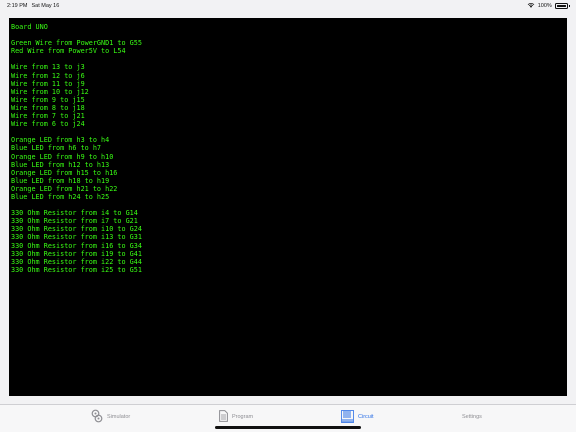 The height and width of the screenshot is (432, 576). Describe the element at coordinates (288, 6) in the screenshot. I see `status-bar: 2:19 PM Sat May 16 100%` at that location.